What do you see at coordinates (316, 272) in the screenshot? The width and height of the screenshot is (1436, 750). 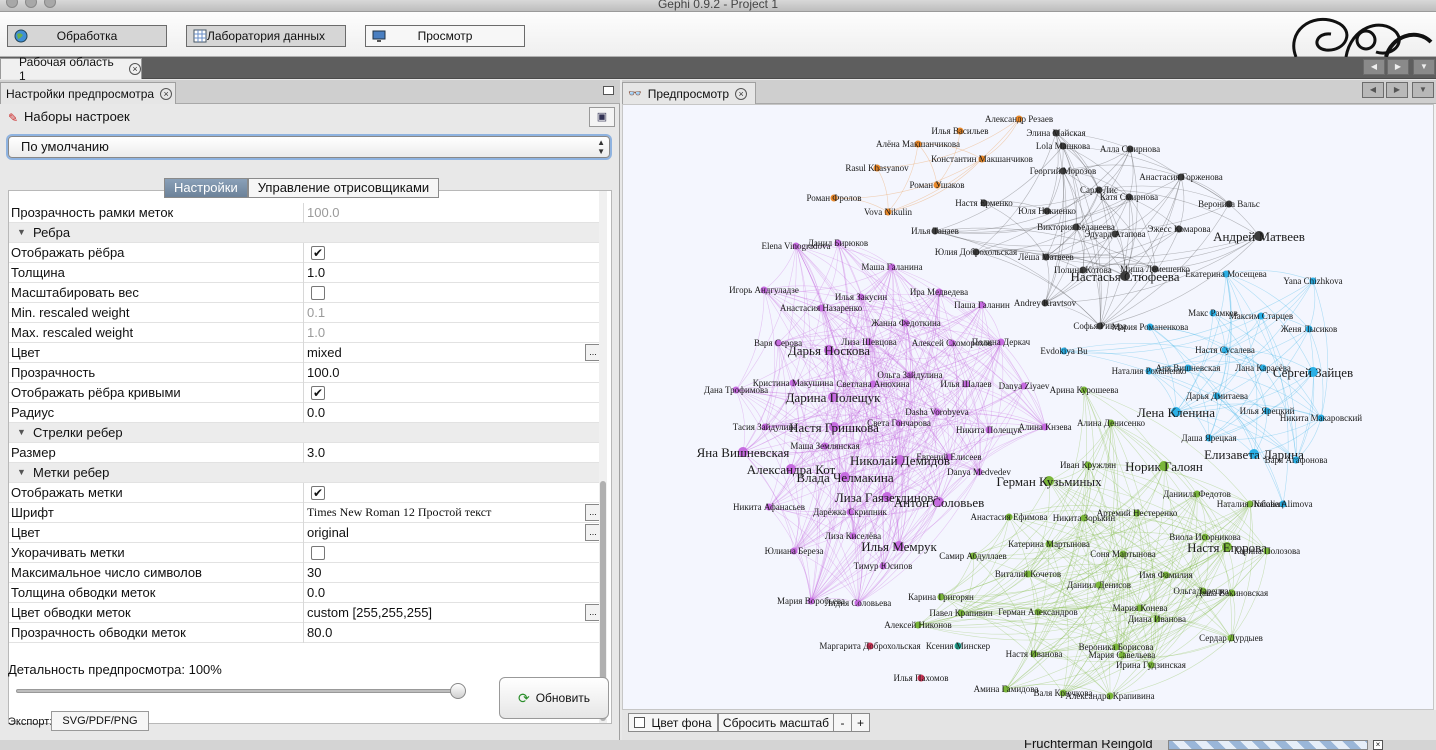 I see `property-value: 1.0` at bounding box center [316, 272].